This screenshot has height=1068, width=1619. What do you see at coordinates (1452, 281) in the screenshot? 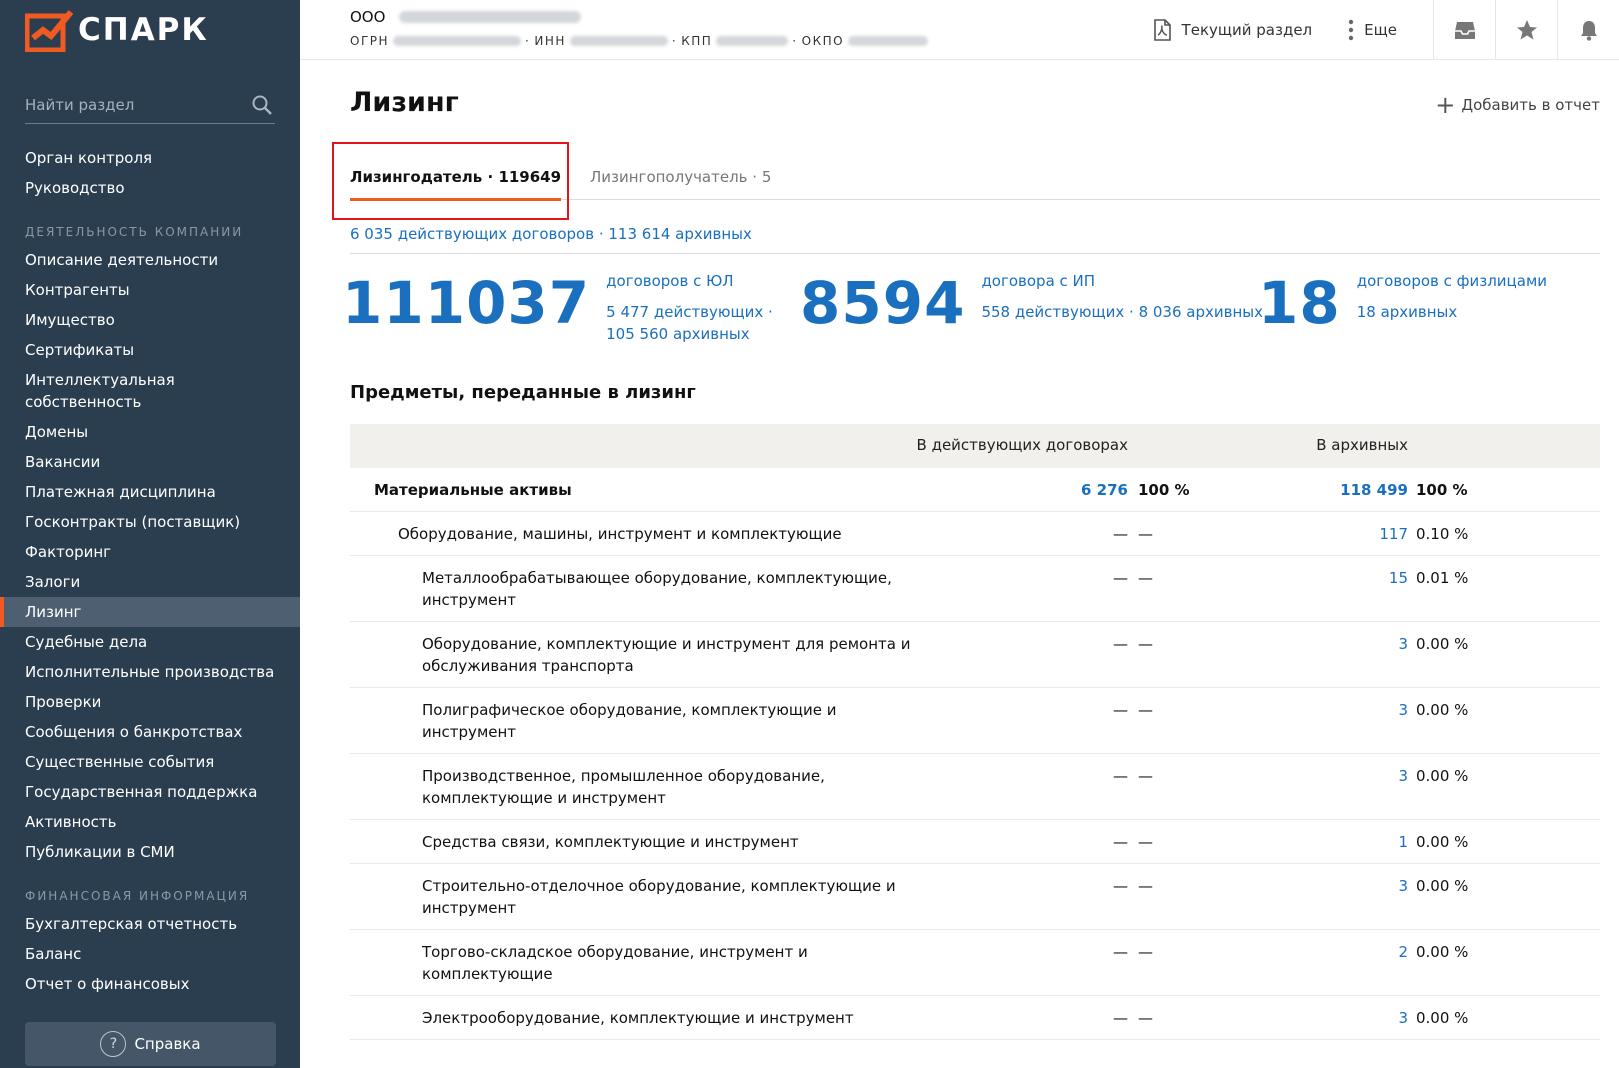
I see `stat-label-link: договоров с физлицами` at bounding box center [1452, 281].